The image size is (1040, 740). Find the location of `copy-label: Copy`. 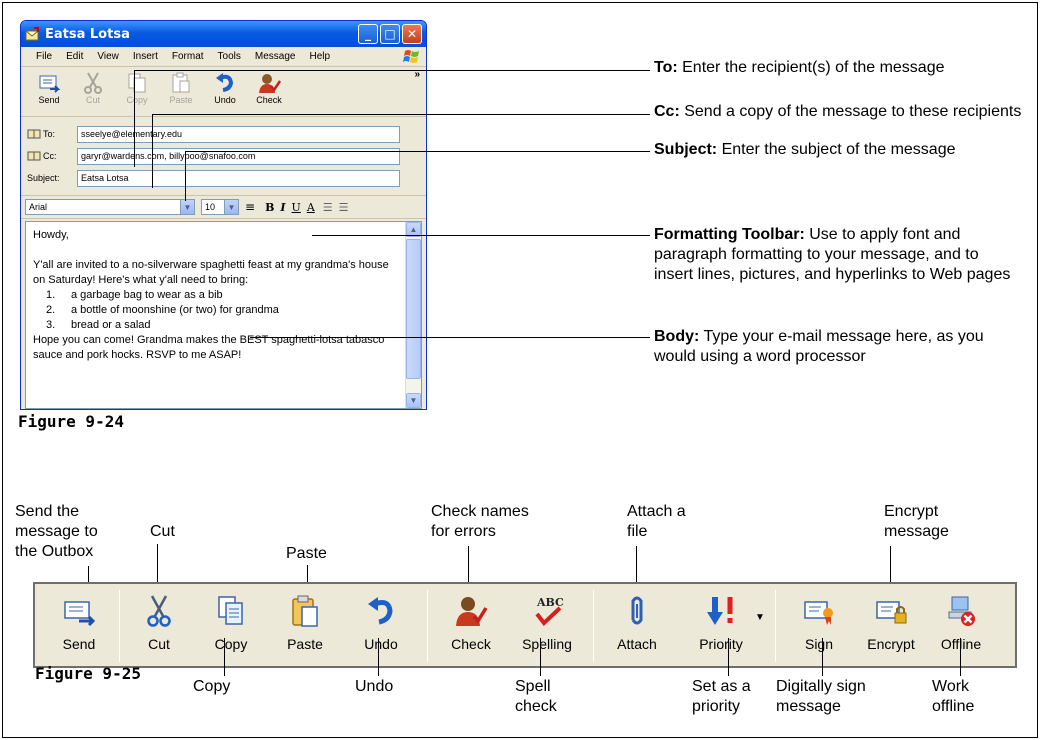

copy-label: Copy is located at coordinates (231, 644).